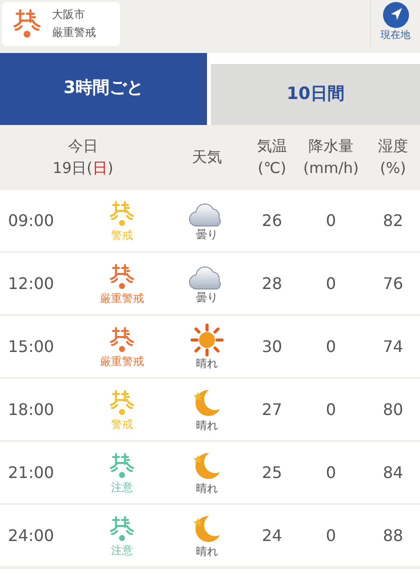  Describe the element at coordinates (61, 24) in the screenshot. I see `location-card: 大阪市 厳重警戒` at that location.